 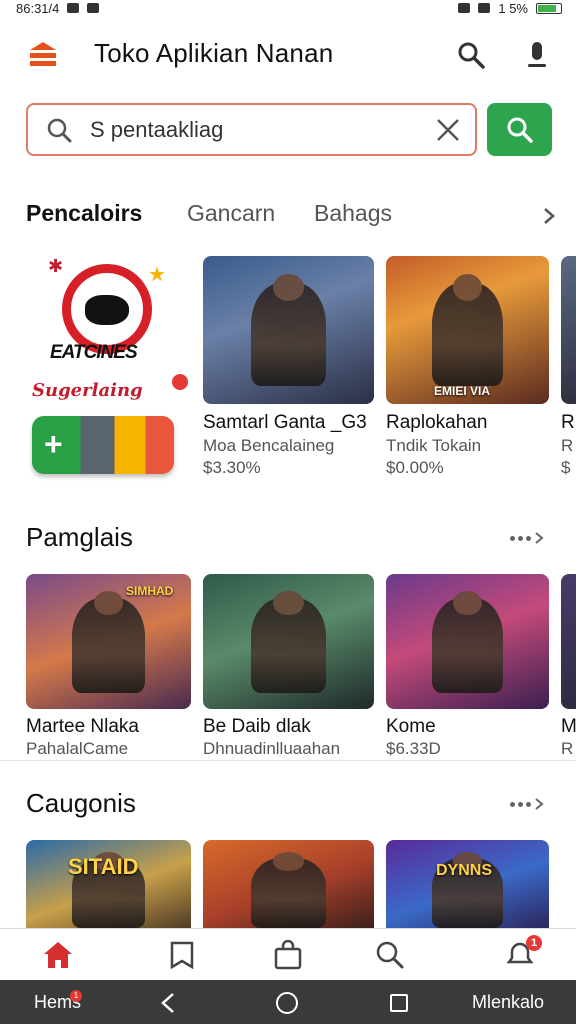 I want to click on app-card-title: M, so click(x=568, y=726).